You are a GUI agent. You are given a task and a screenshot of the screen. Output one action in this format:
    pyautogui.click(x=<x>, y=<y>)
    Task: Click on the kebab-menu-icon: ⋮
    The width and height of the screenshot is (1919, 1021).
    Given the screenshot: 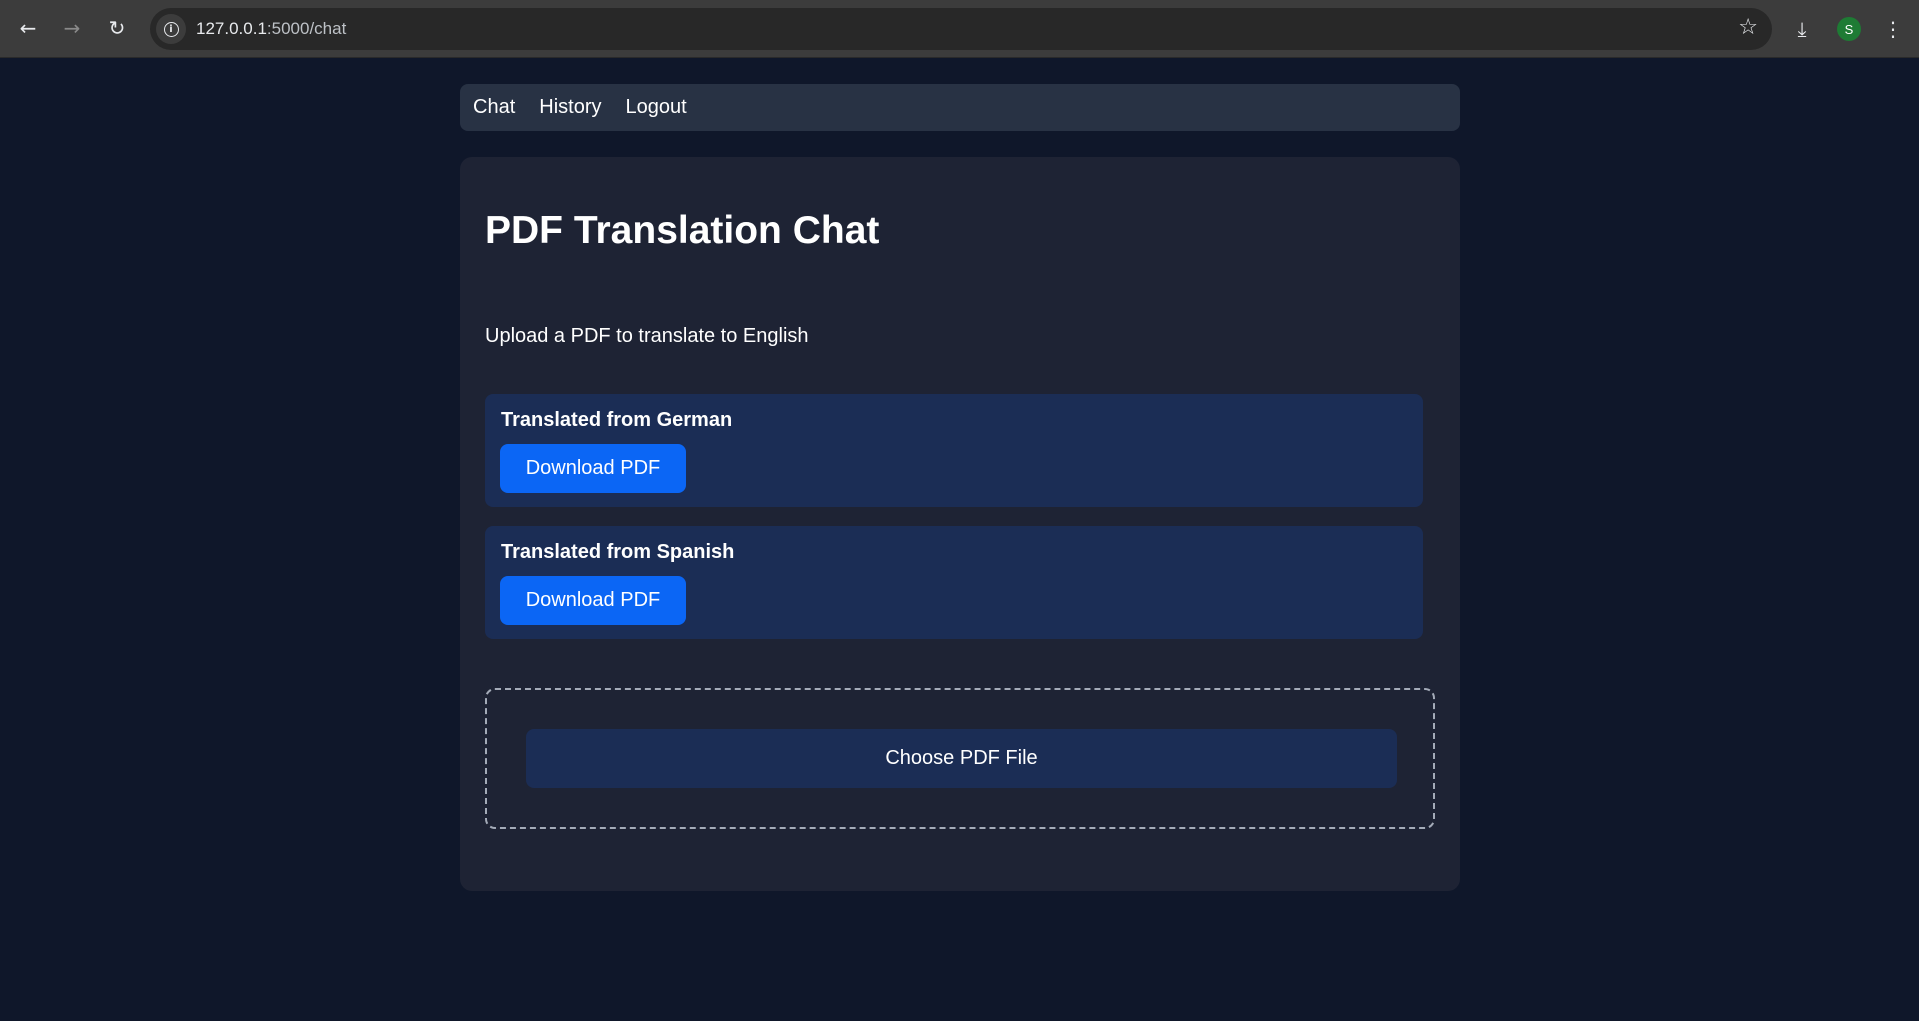 What is the action you would take?
    pyautogui.click(x=1893, y=29)
    